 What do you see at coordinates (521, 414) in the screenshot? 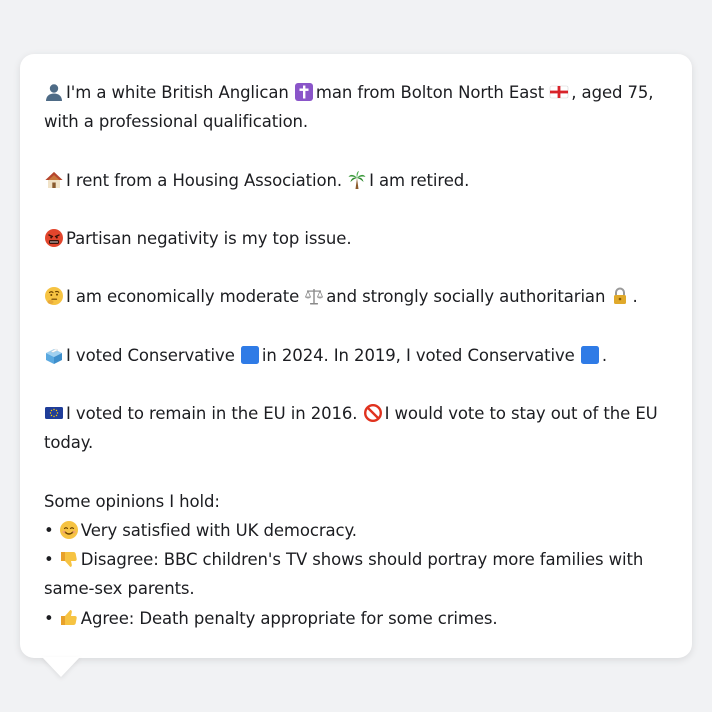
I see `eu-text2: I would vote to stay out of the EU` at bounding box center [521, 414].